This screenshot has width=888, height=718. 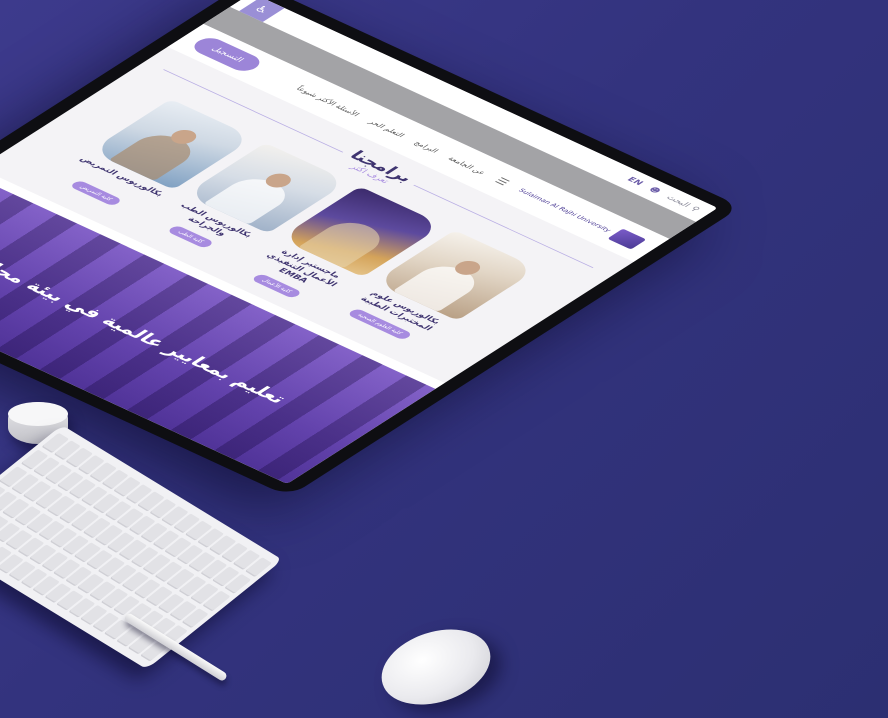 What do you see at coordinates (634, 181) in the screenshot?
I see `language-toggle: EN` at bounding box center [634, 181].